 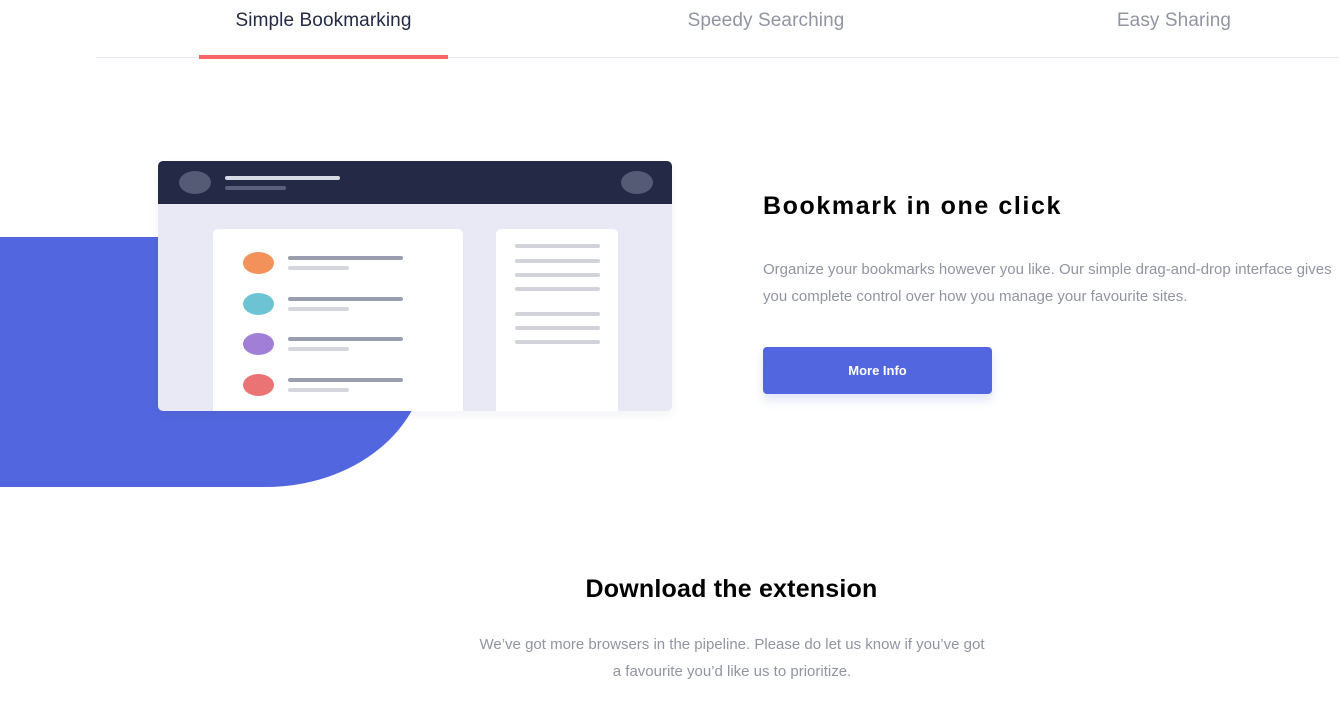 What do you see at coordinates (255, 188) in the screenshot?
I see `illustration-subtitle-line` at bounding box center [255, 188].